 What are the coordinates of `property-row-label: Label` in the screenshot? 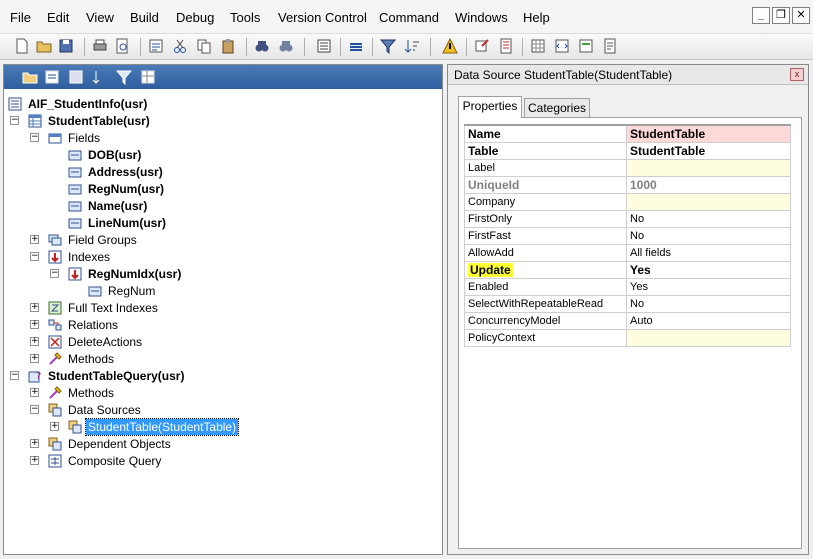 It's located at (627, 167).